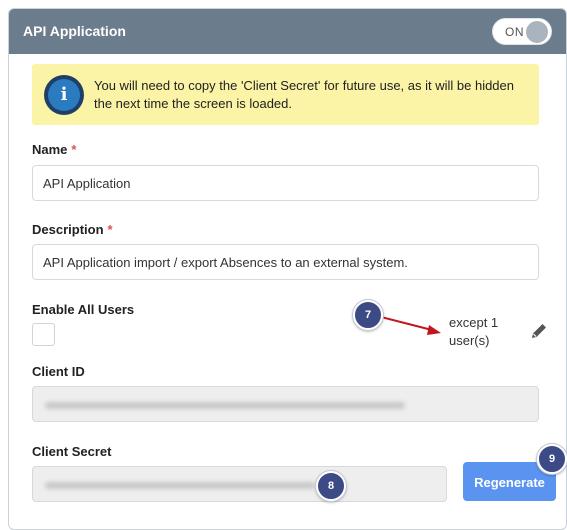 This screenshot has height=530, width=567. I want to click on step-badge-7: 7, so click(368, 315).